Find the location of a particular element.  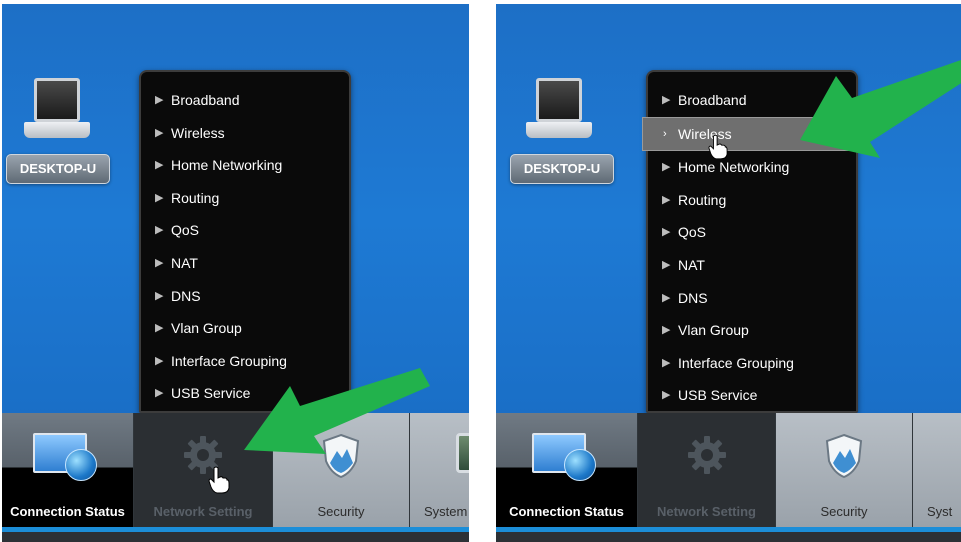

tab-security: Security is located at coordinates (844, 470).